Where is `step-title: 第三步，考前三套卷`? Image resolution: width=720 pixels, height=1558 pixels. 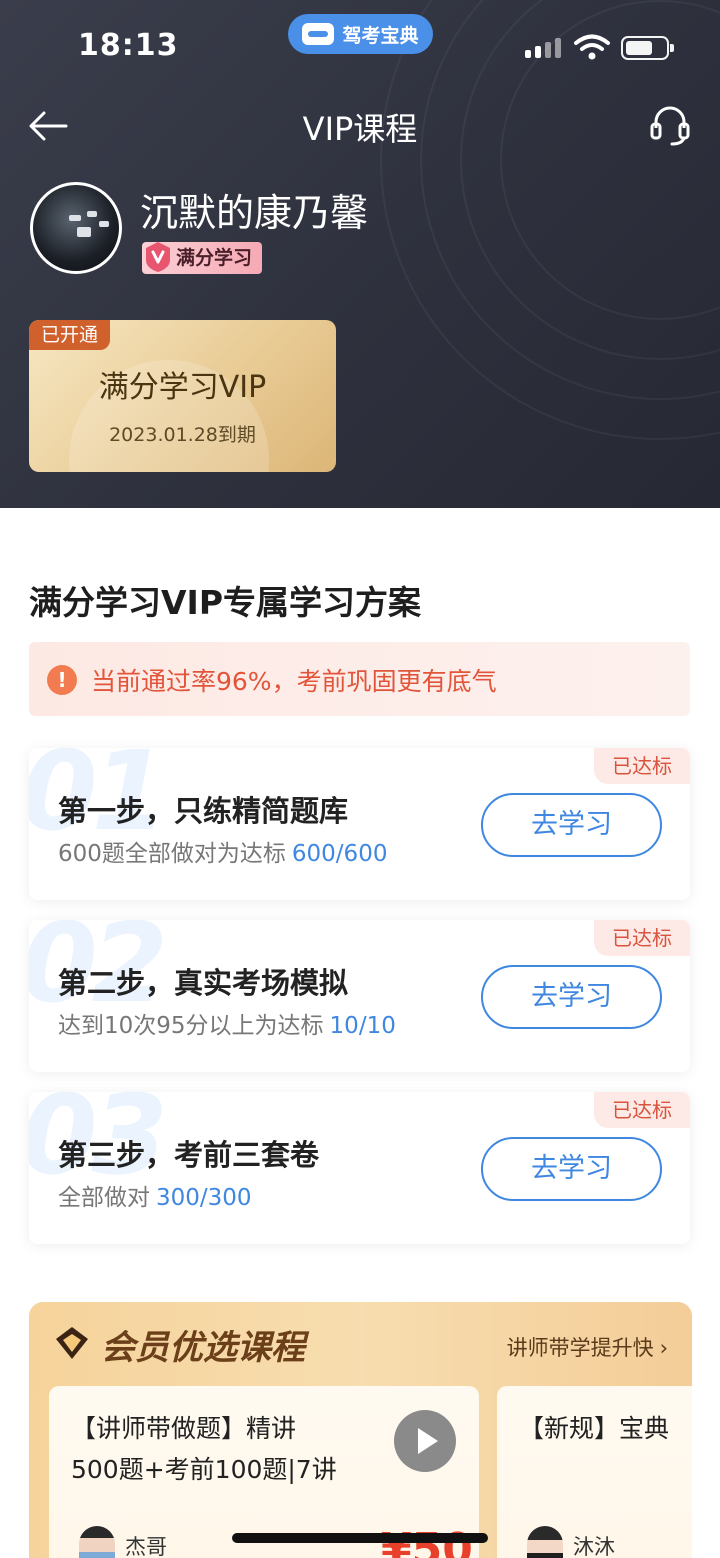
step-title: 第三步，考前三套卷 is located at coordinates (189, 1155).